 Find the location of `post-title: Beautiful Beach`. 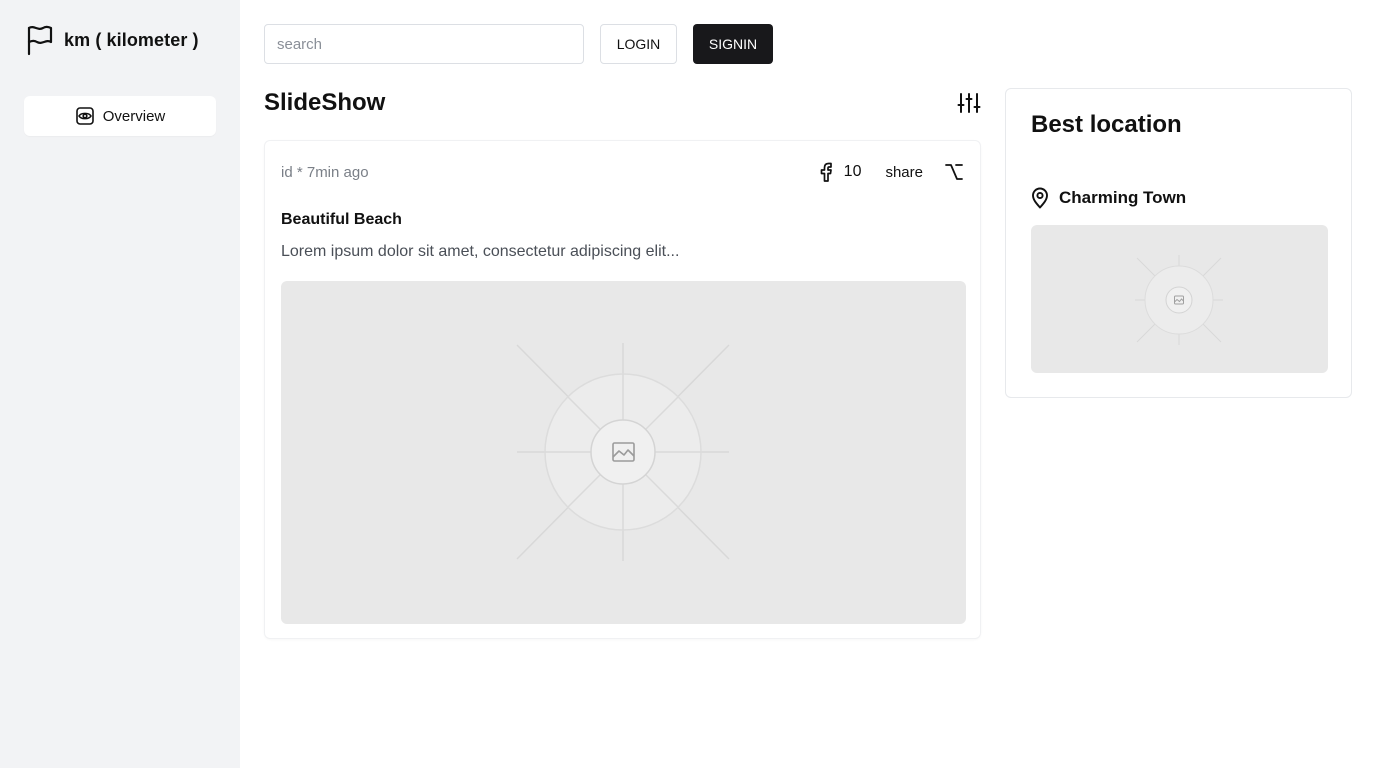

post-title: Beautiful Beach is located at coordinates (341, 219).